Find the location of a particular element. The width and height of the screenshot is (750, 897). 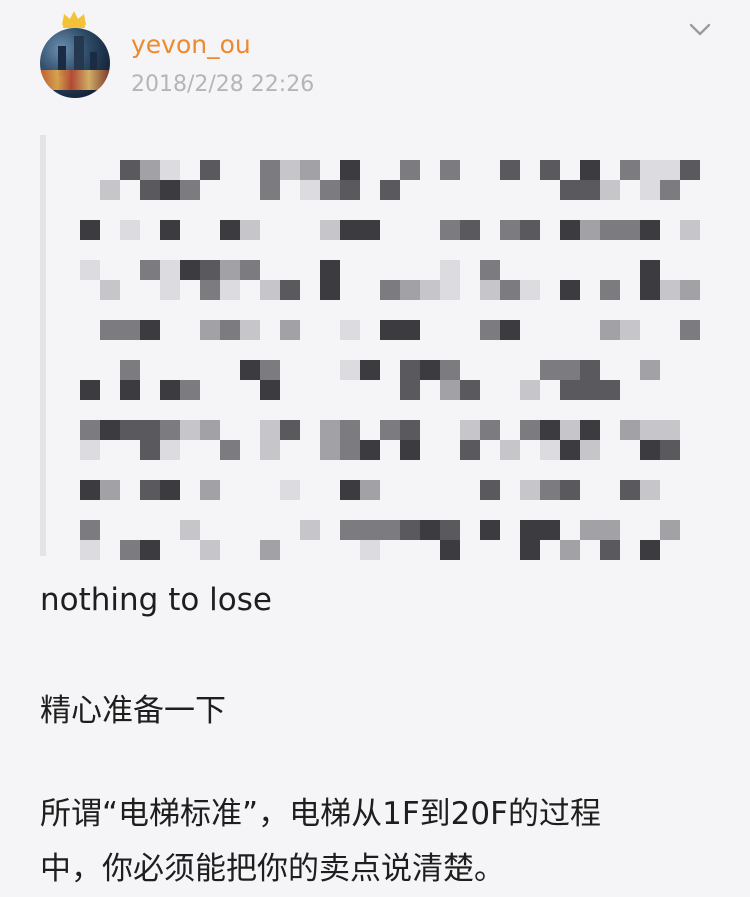

username: yevon_ou is located at coordinates (191, 44).